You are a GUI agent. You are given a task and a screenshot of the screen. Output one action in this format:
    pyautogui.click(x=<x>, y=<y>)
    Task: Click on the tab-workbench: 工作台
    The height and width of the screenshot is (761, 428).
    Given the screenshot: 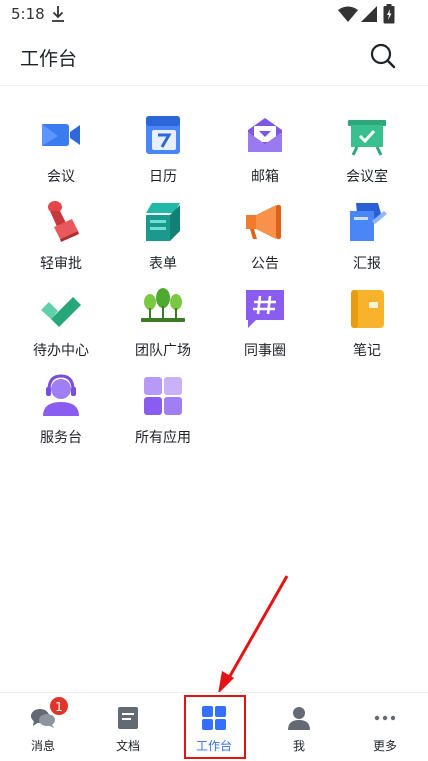 What is the action you would take?
    pyautogui.click(x=214, y=727)
    